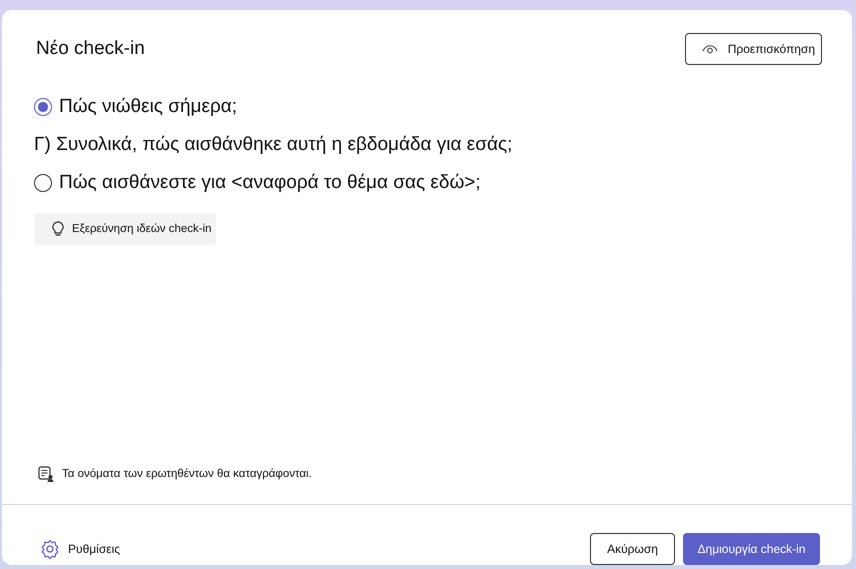 The width and height of the screenshot is (856, 569). What do you see at coordinates (270, 183) in the screenshot?
I see `question-text: Πώς αισθάνεστε για <αναφορά το θέμα σας εδώ>;` at bounding box center [270, 183].